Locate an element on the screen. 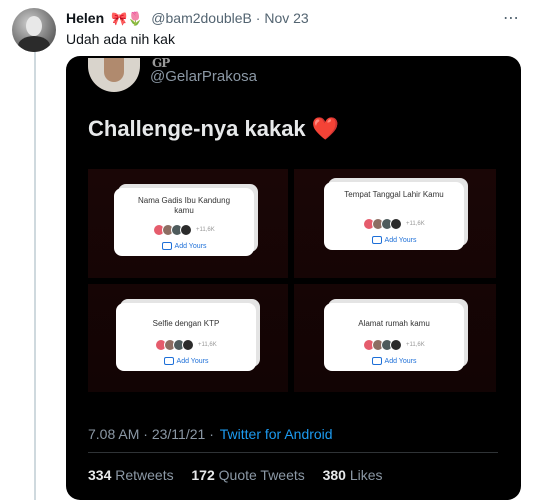  embedded-stats: 334 Retweets 172 Quote Tweets 380 Likes is located at coordinates (235, 475).